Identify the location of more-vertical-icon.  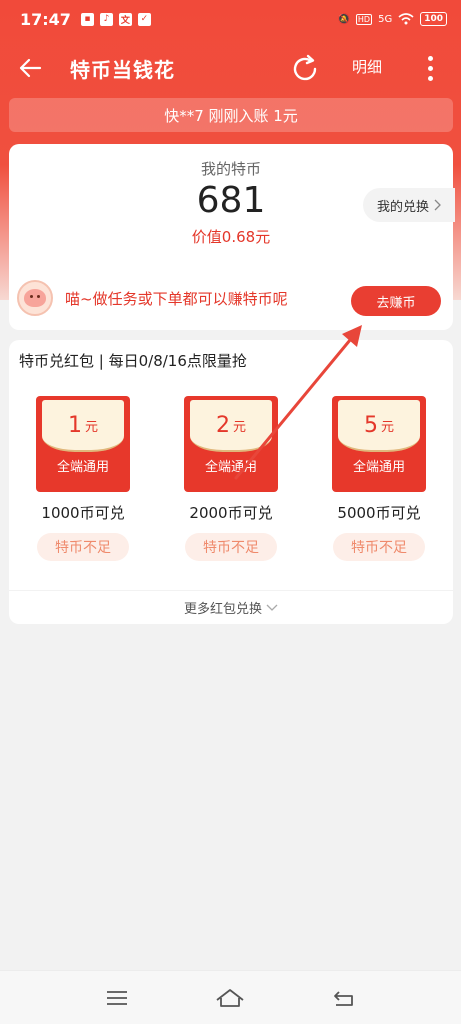
(430, 68).